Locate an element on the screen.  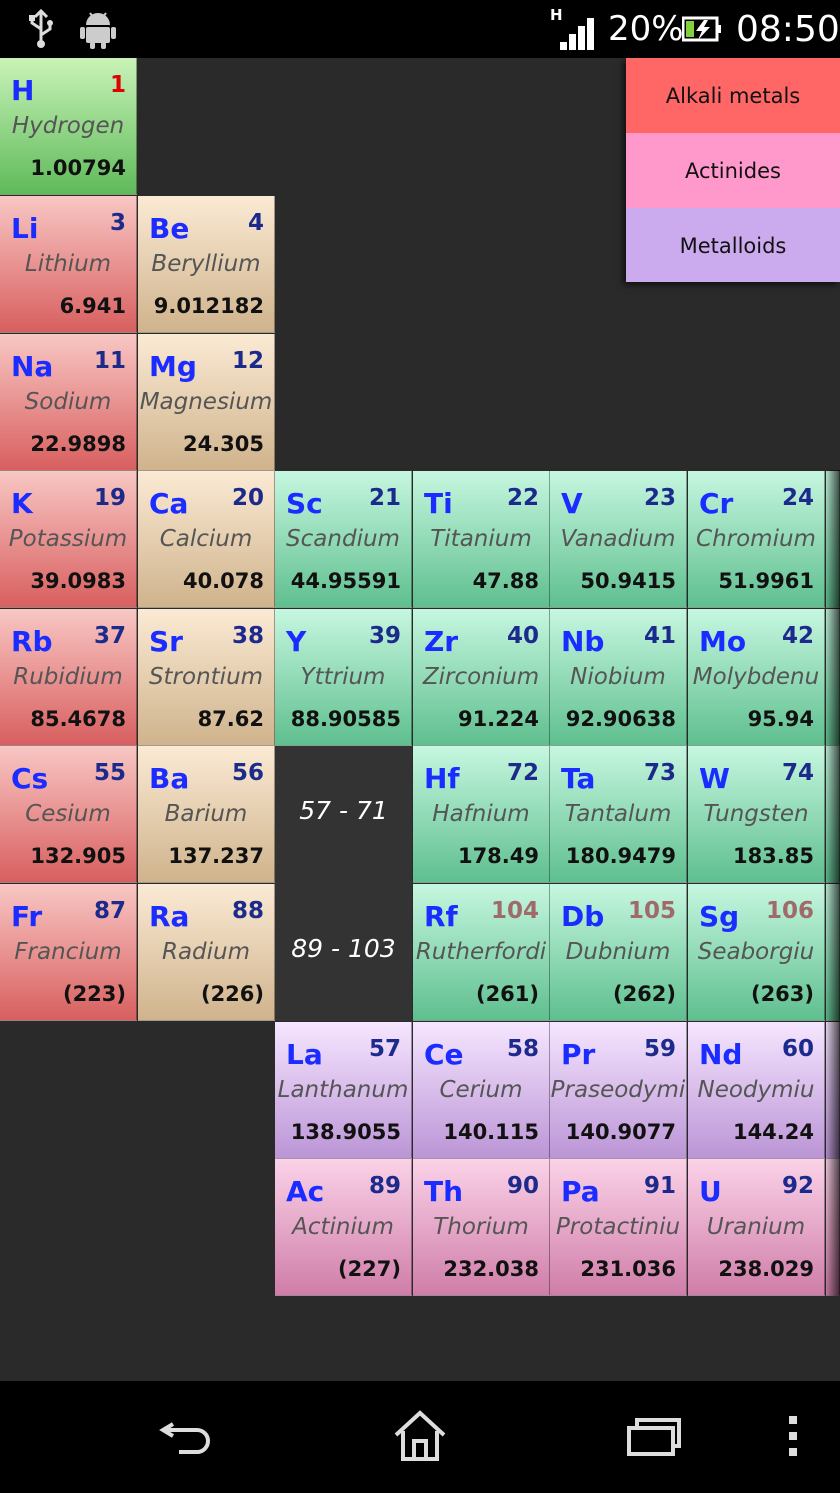
battery-charging-icon is located at coordinates (702, 29).